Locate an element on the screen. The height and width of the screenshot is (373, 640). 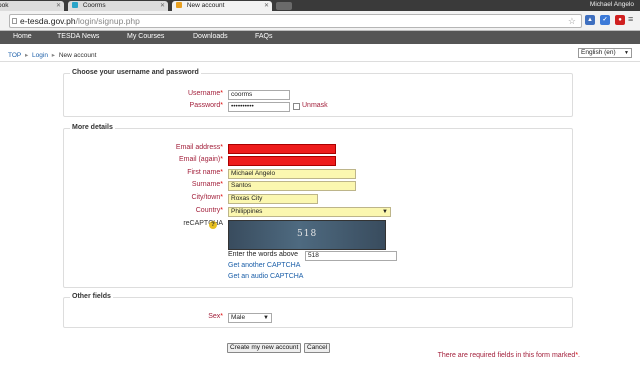
breadcrumb-current: New account is located at coordinates (77, 55).